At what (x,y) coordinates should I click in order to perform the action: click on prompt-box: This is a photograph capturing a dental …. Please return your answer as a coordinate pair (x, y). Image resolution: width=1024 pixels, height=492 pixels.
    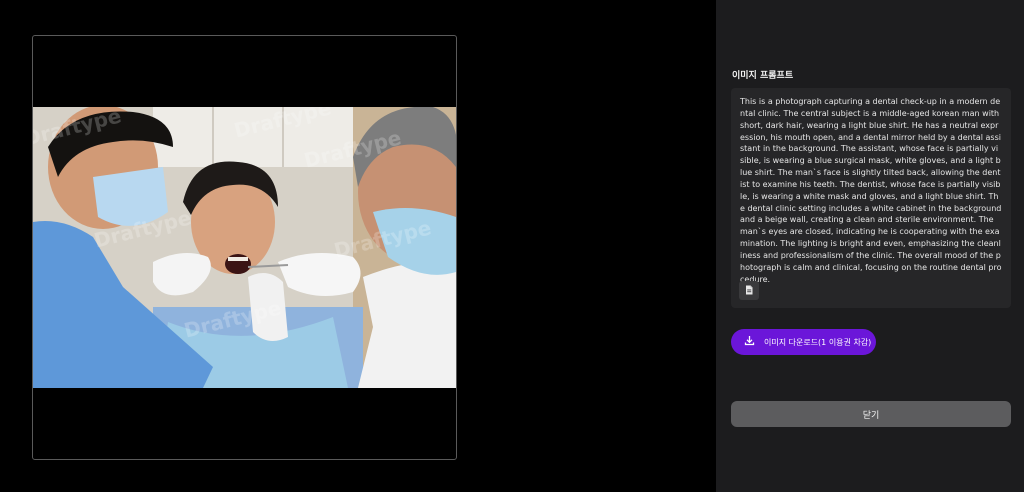
    Looking at the image, I should click on (871, 198).